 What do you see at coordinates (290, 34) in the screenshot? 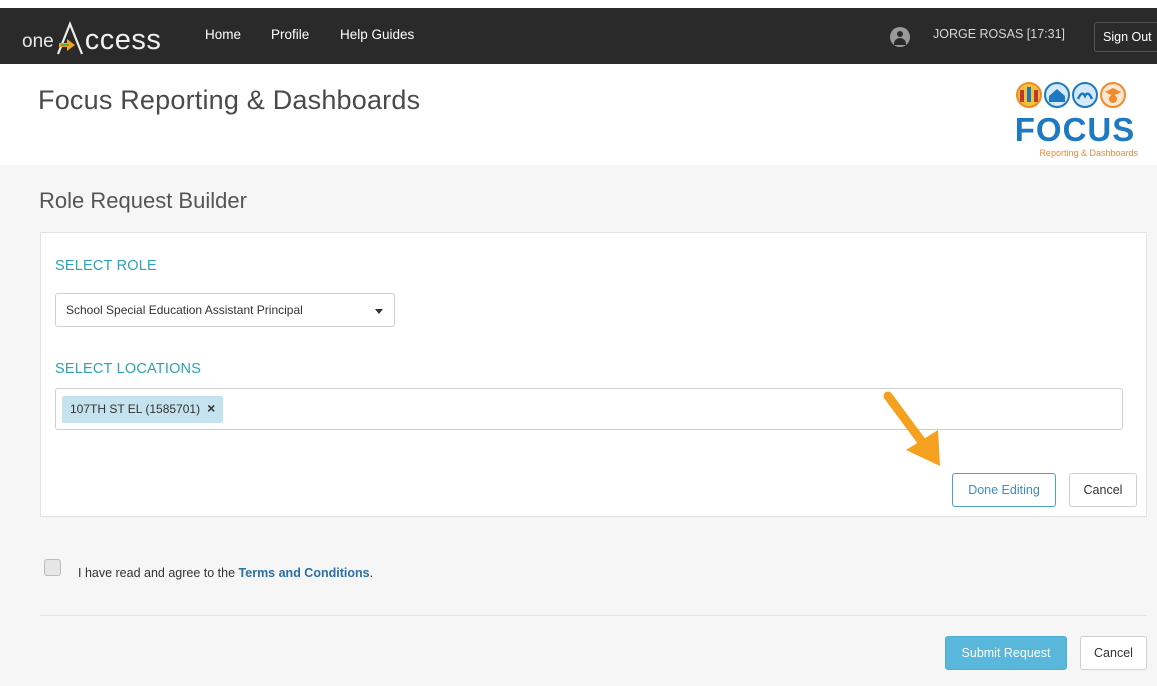
I see `nav-profile: Profile` at bounding box center [290, 34].